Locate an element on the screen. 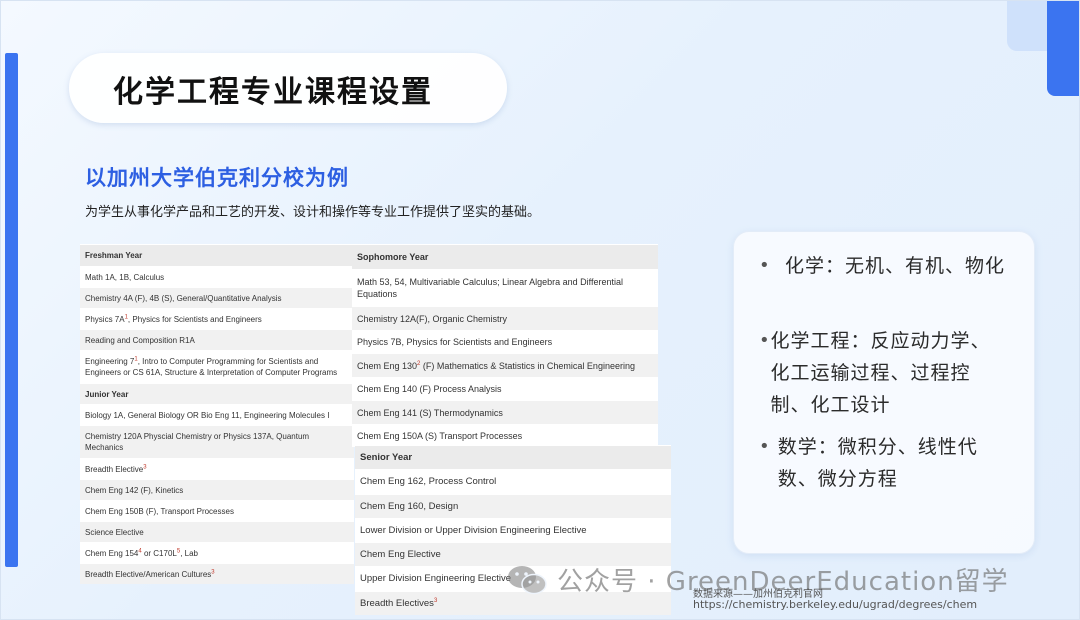 This screenshot has height=620, width=1080. table-row: Breadth Elective/American Cultures3 is located at coordinates (217, 573).